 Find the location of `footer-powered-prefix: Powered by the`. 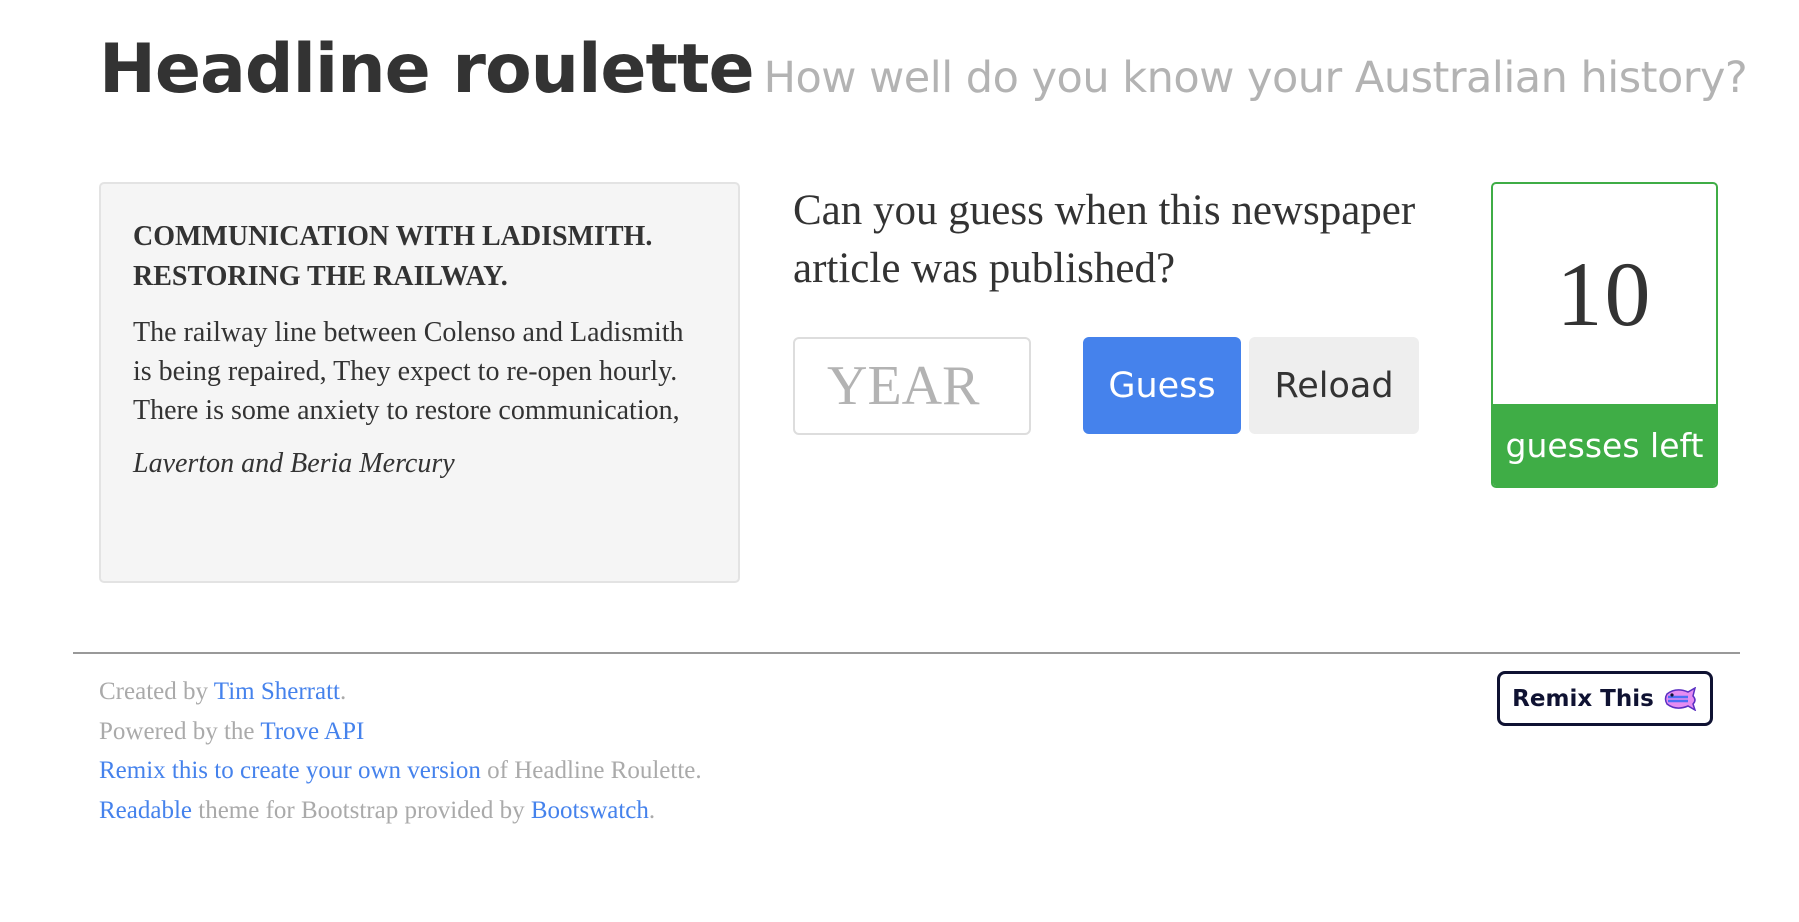

footer-powered-prefix: Powered by the is located at coordinates (180, 731).